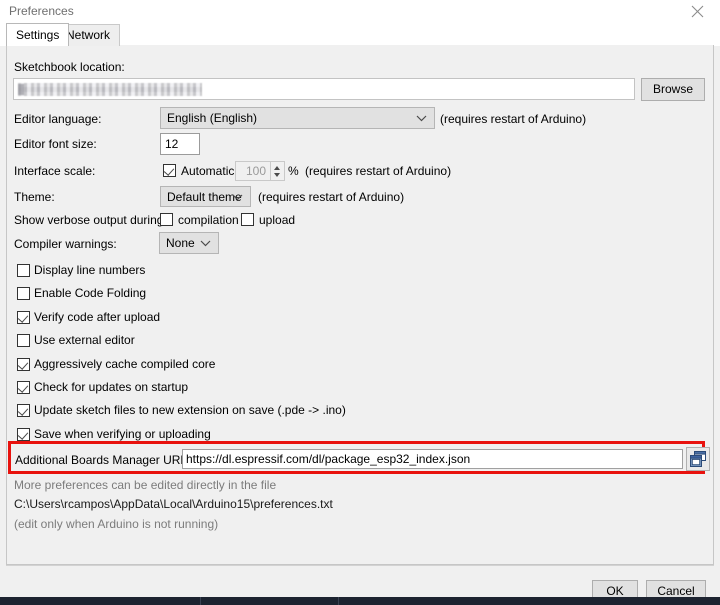  What do you see at coordinates (432, 459) in the screenshot?
I see `additional-urls-input` at bounding box center [432, 459].